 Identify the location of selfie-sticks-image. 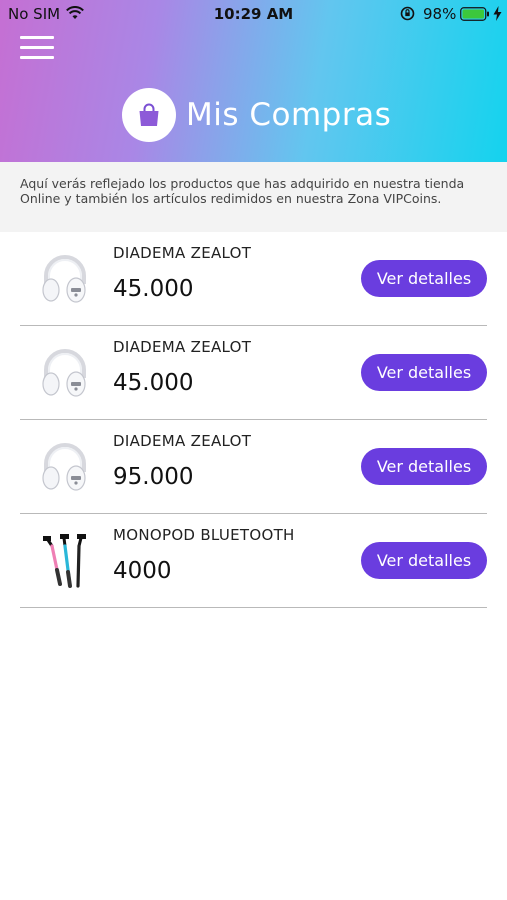
(65, 561).